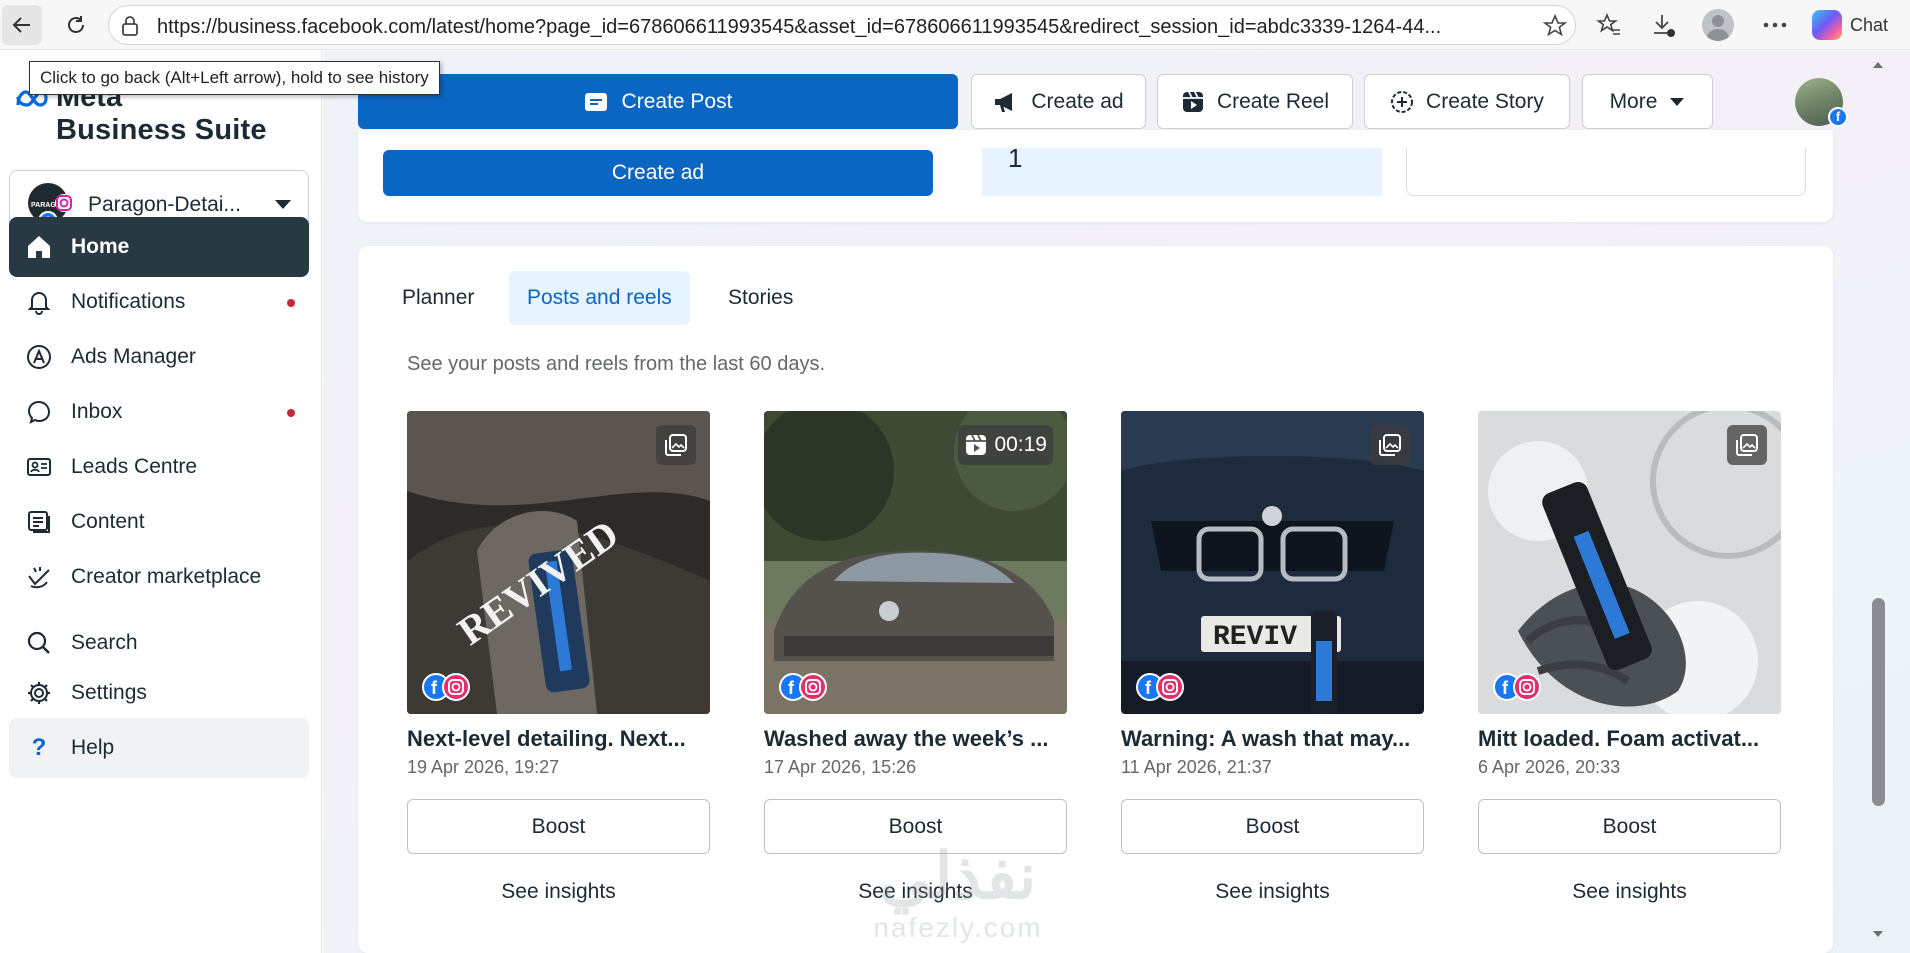 Image resolution: width=1910 pixels, height=953 pixels. I want to click on create-post-button: Create Post, so click(658, 101).